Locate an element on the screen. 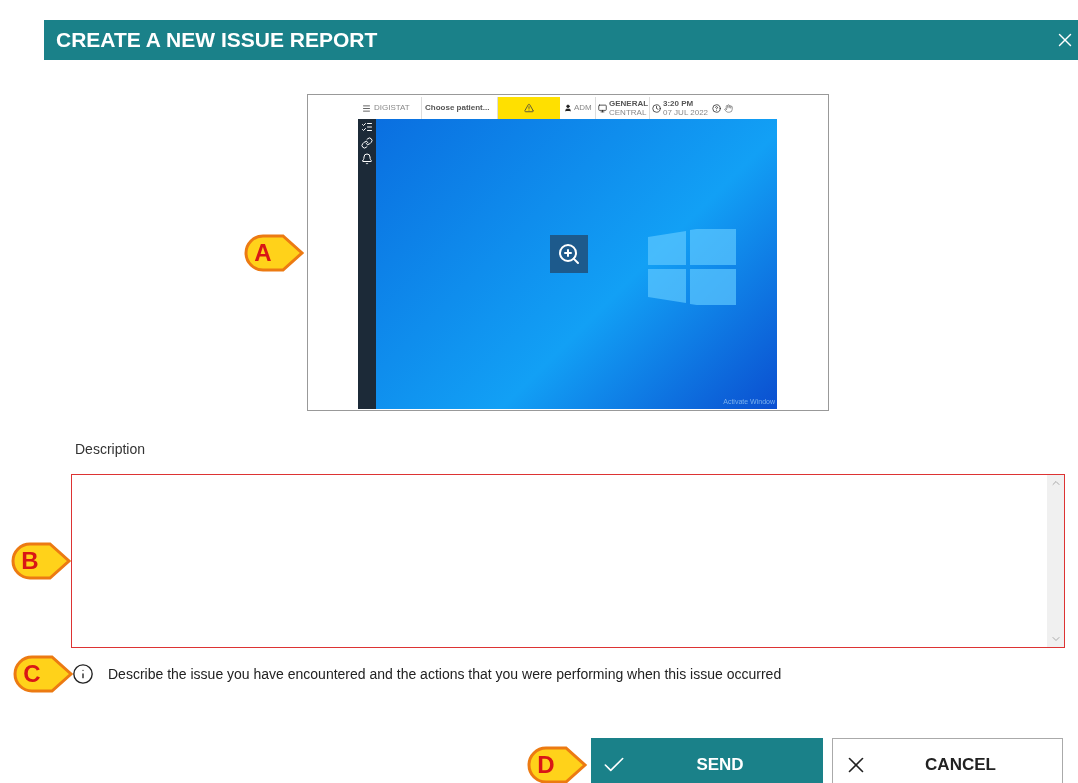 The image size is (1078, 783). zoom-in-icon is located at coordinates (569, 254).